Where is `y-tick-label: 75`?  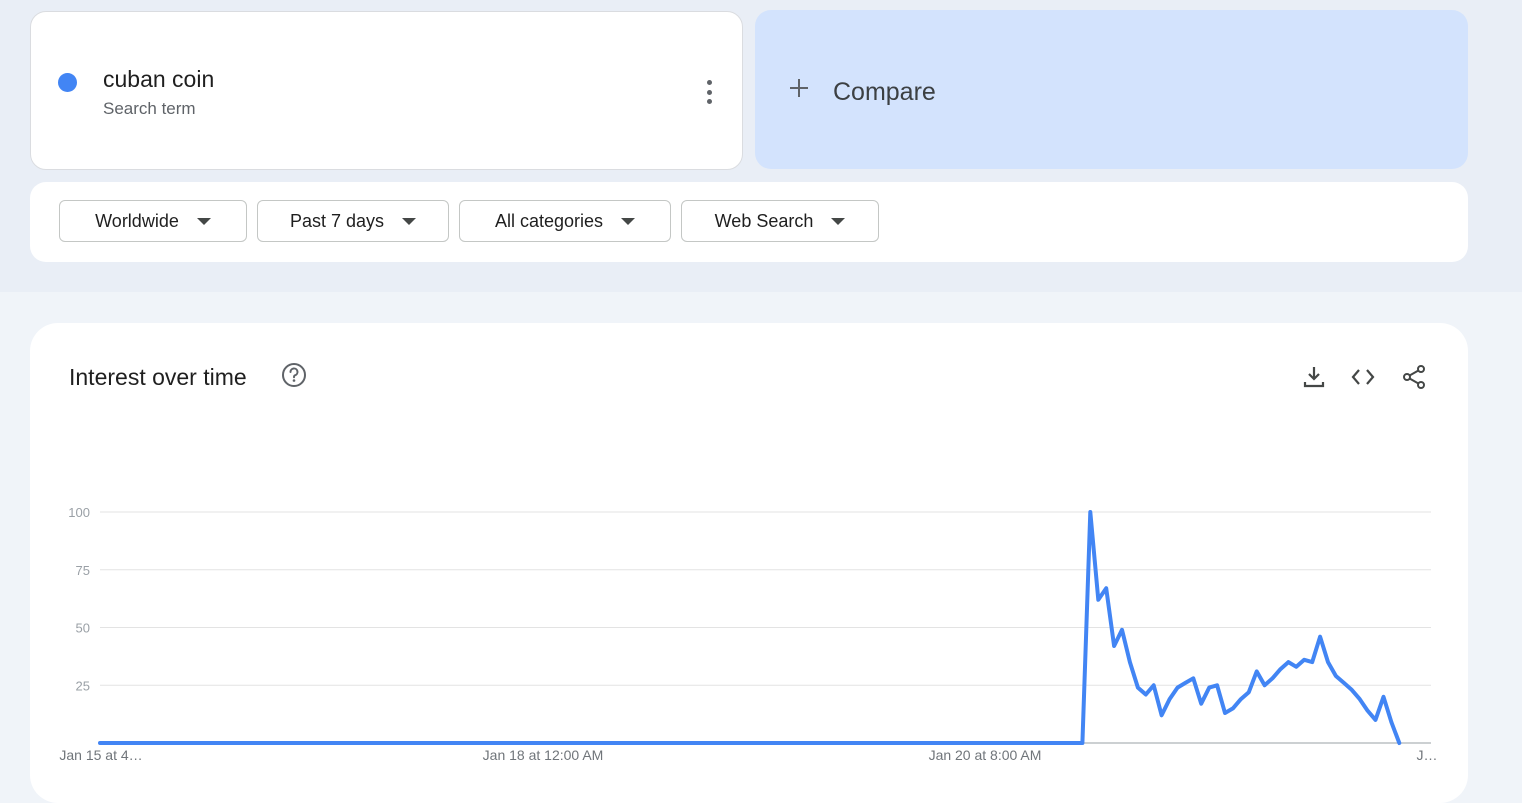
y-tick-label: 75 is located at coordinates (83, 570).